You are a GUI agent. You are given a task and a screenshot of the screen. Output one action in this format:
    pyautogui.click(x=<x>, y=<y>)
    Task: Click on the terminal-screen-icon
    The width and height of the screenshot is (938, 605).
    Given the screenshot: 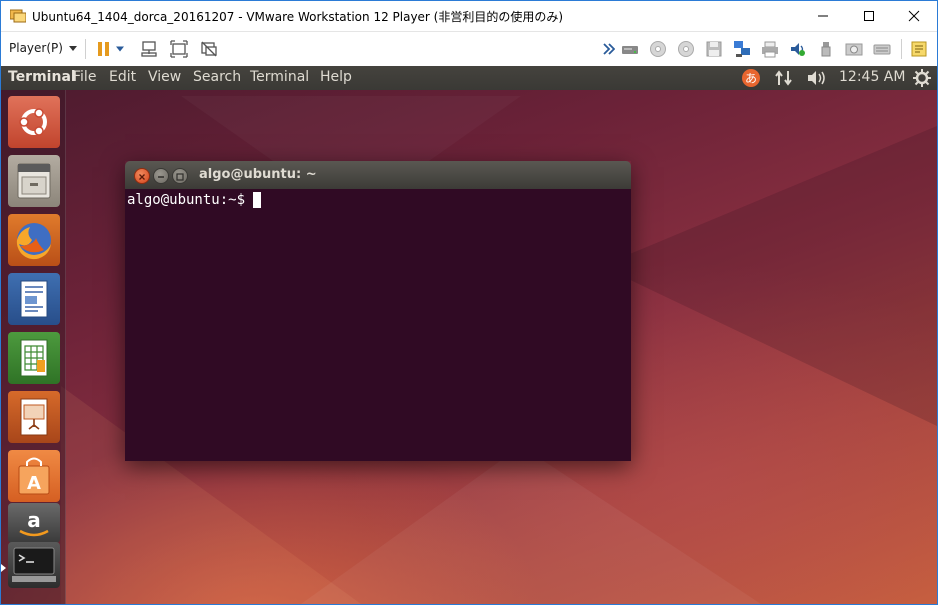 What is the action you would take?
    pyautogui.click(x=34, y=564)
    